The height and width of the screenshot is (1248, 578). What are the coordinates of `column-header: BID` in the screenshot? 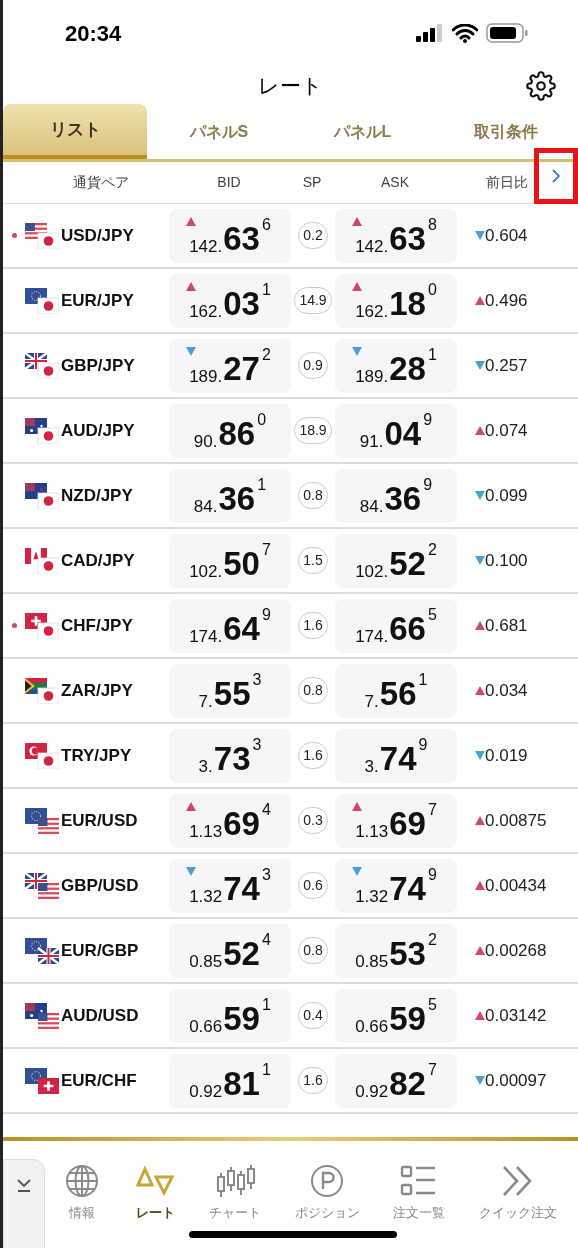 It's located at (229, 182).